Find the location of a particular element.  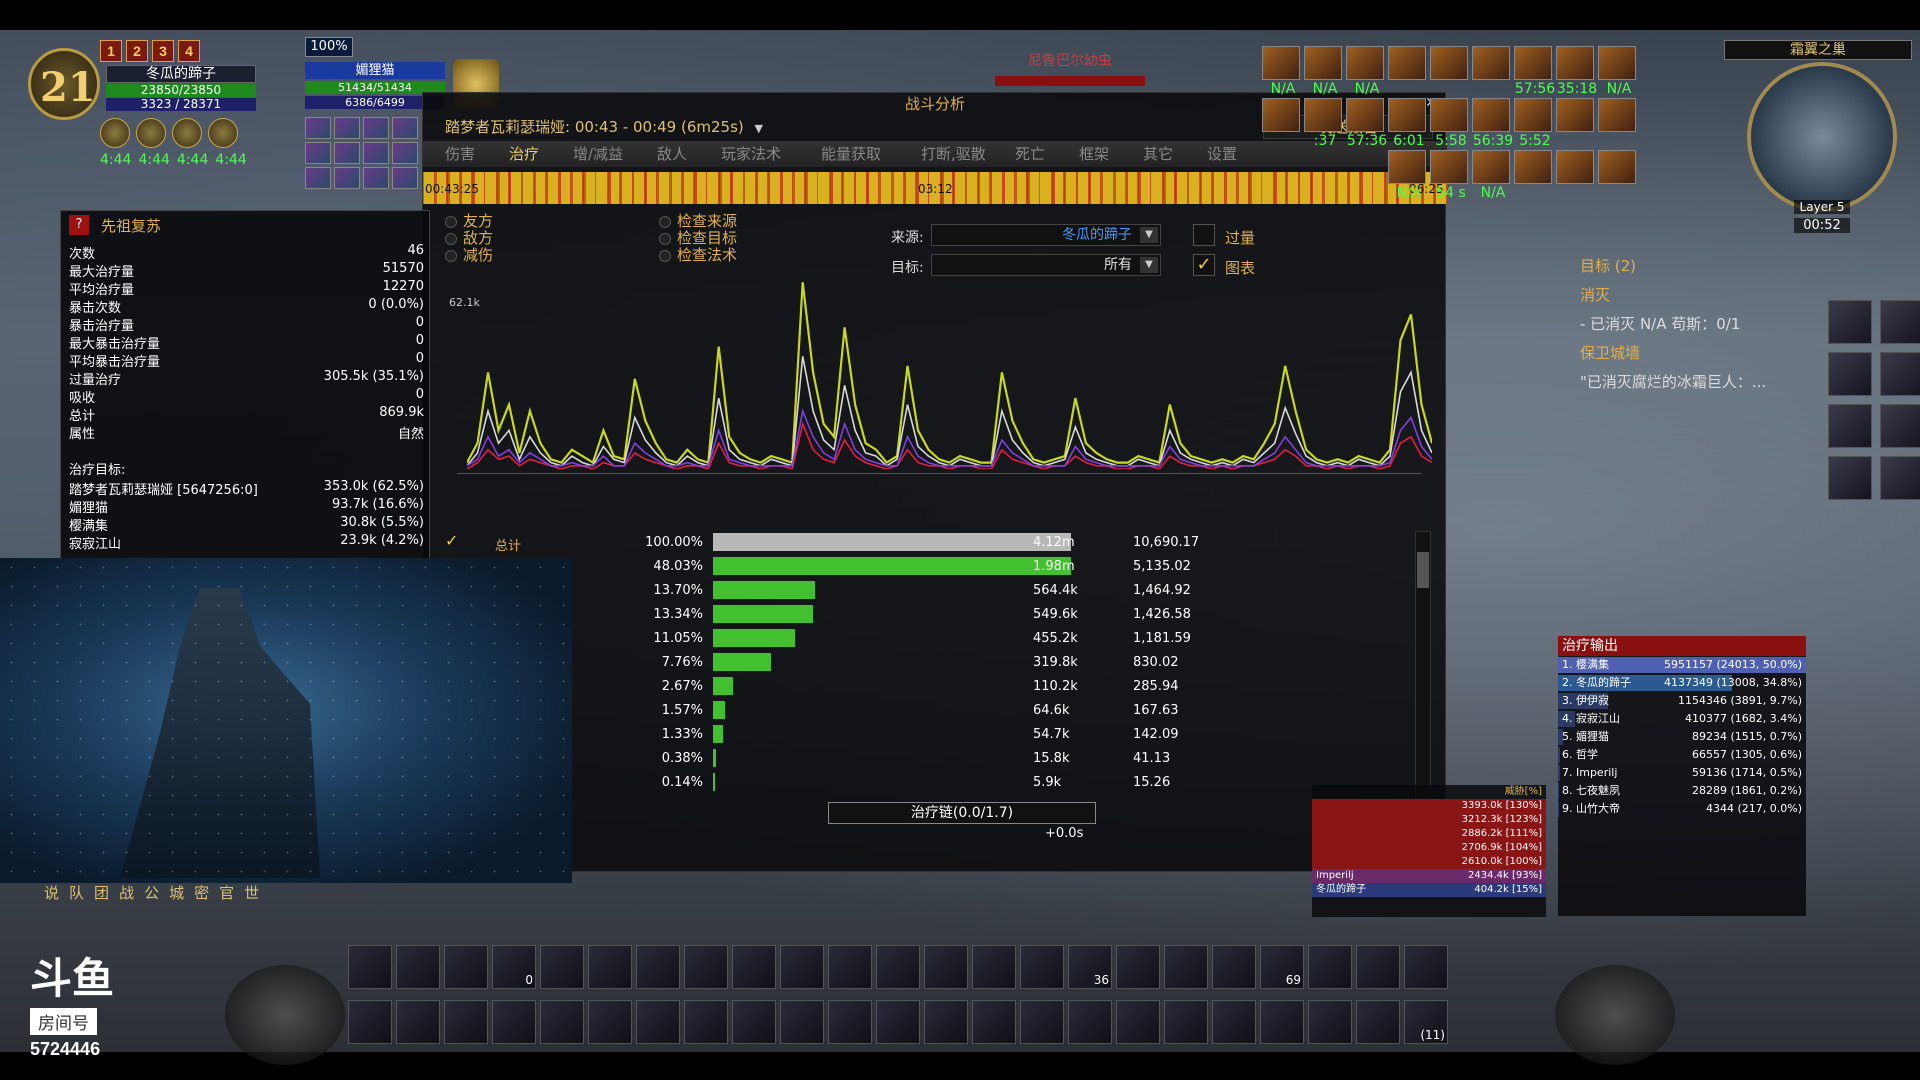

buff-icon: 57:36 is located at coordinates (1366, 123).